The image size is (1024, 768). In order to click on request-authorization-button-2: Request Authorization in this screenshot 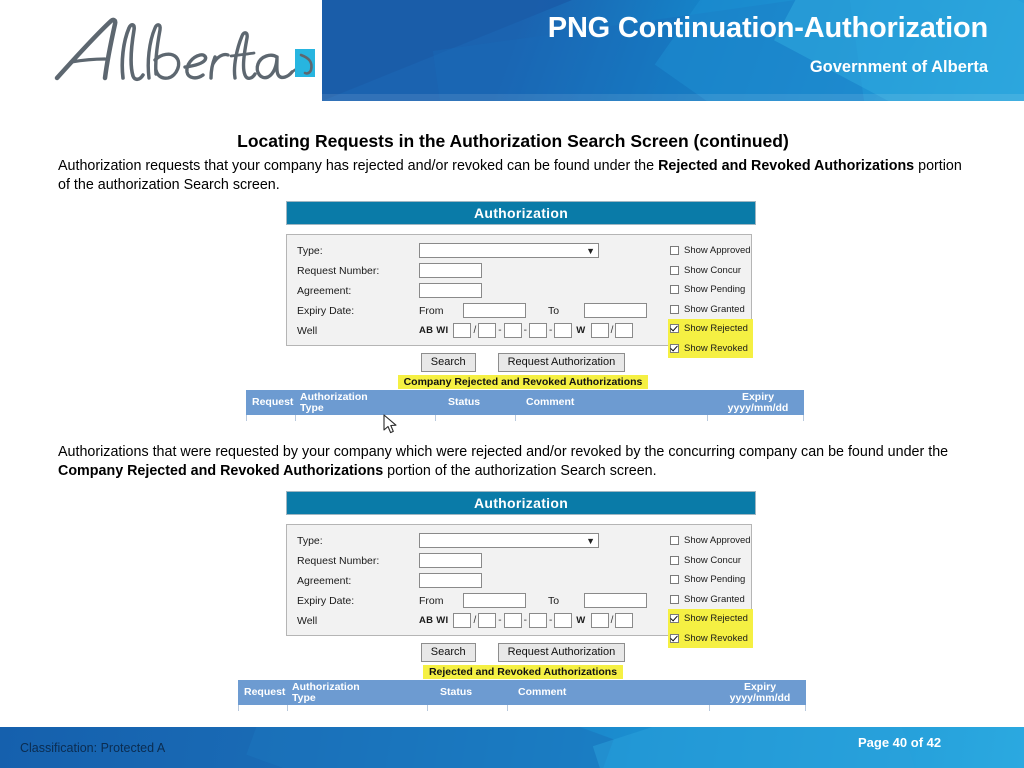, I will do `click(561, 652)`.